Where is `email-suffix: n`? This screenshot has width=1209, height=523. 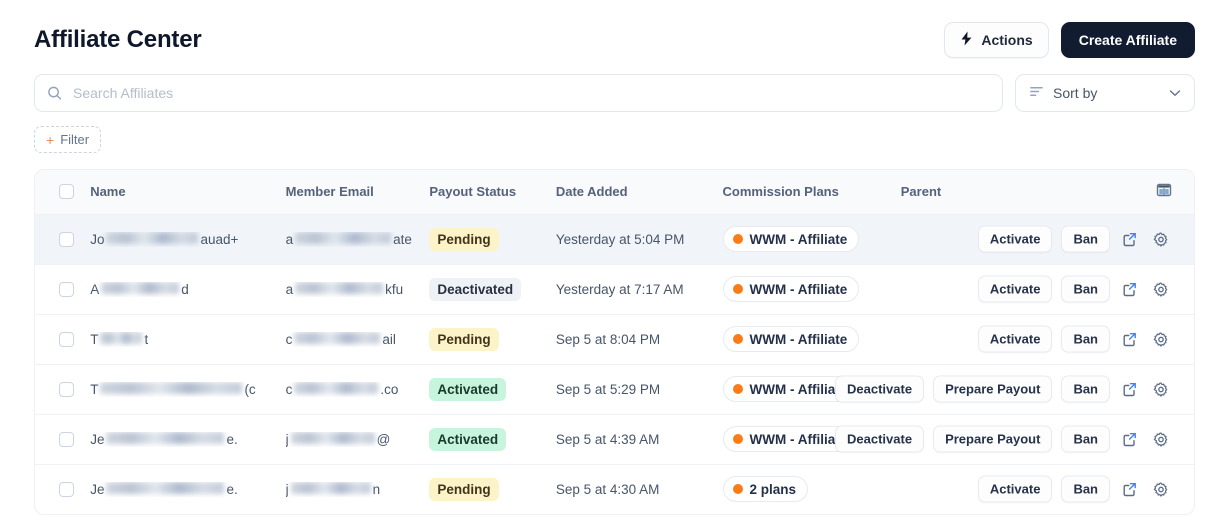 email-suffix: n is located at coordinates (376, 490).